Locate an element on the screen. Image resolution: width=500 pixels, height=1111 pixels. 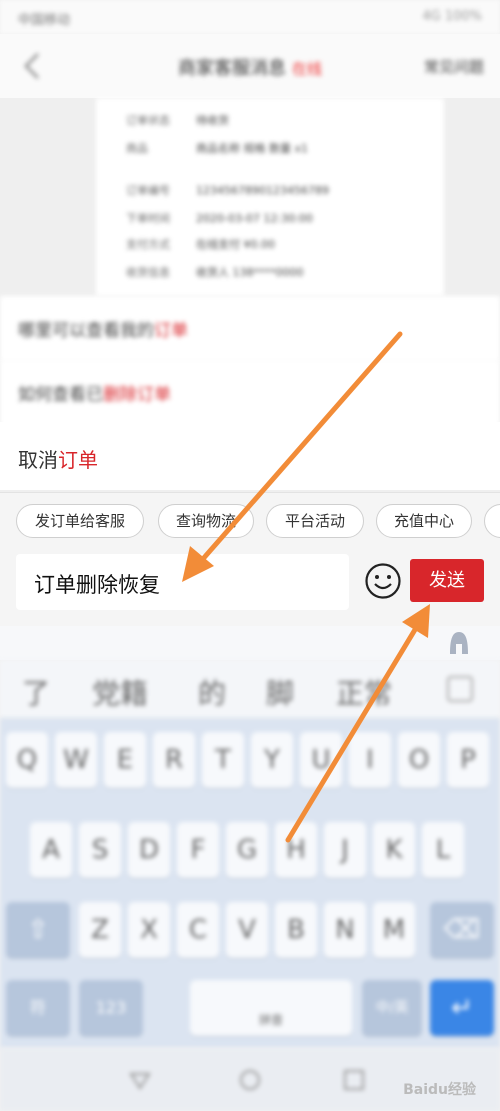
chip-send-order: 发订单给客服 is located at coordinates (80, 521).